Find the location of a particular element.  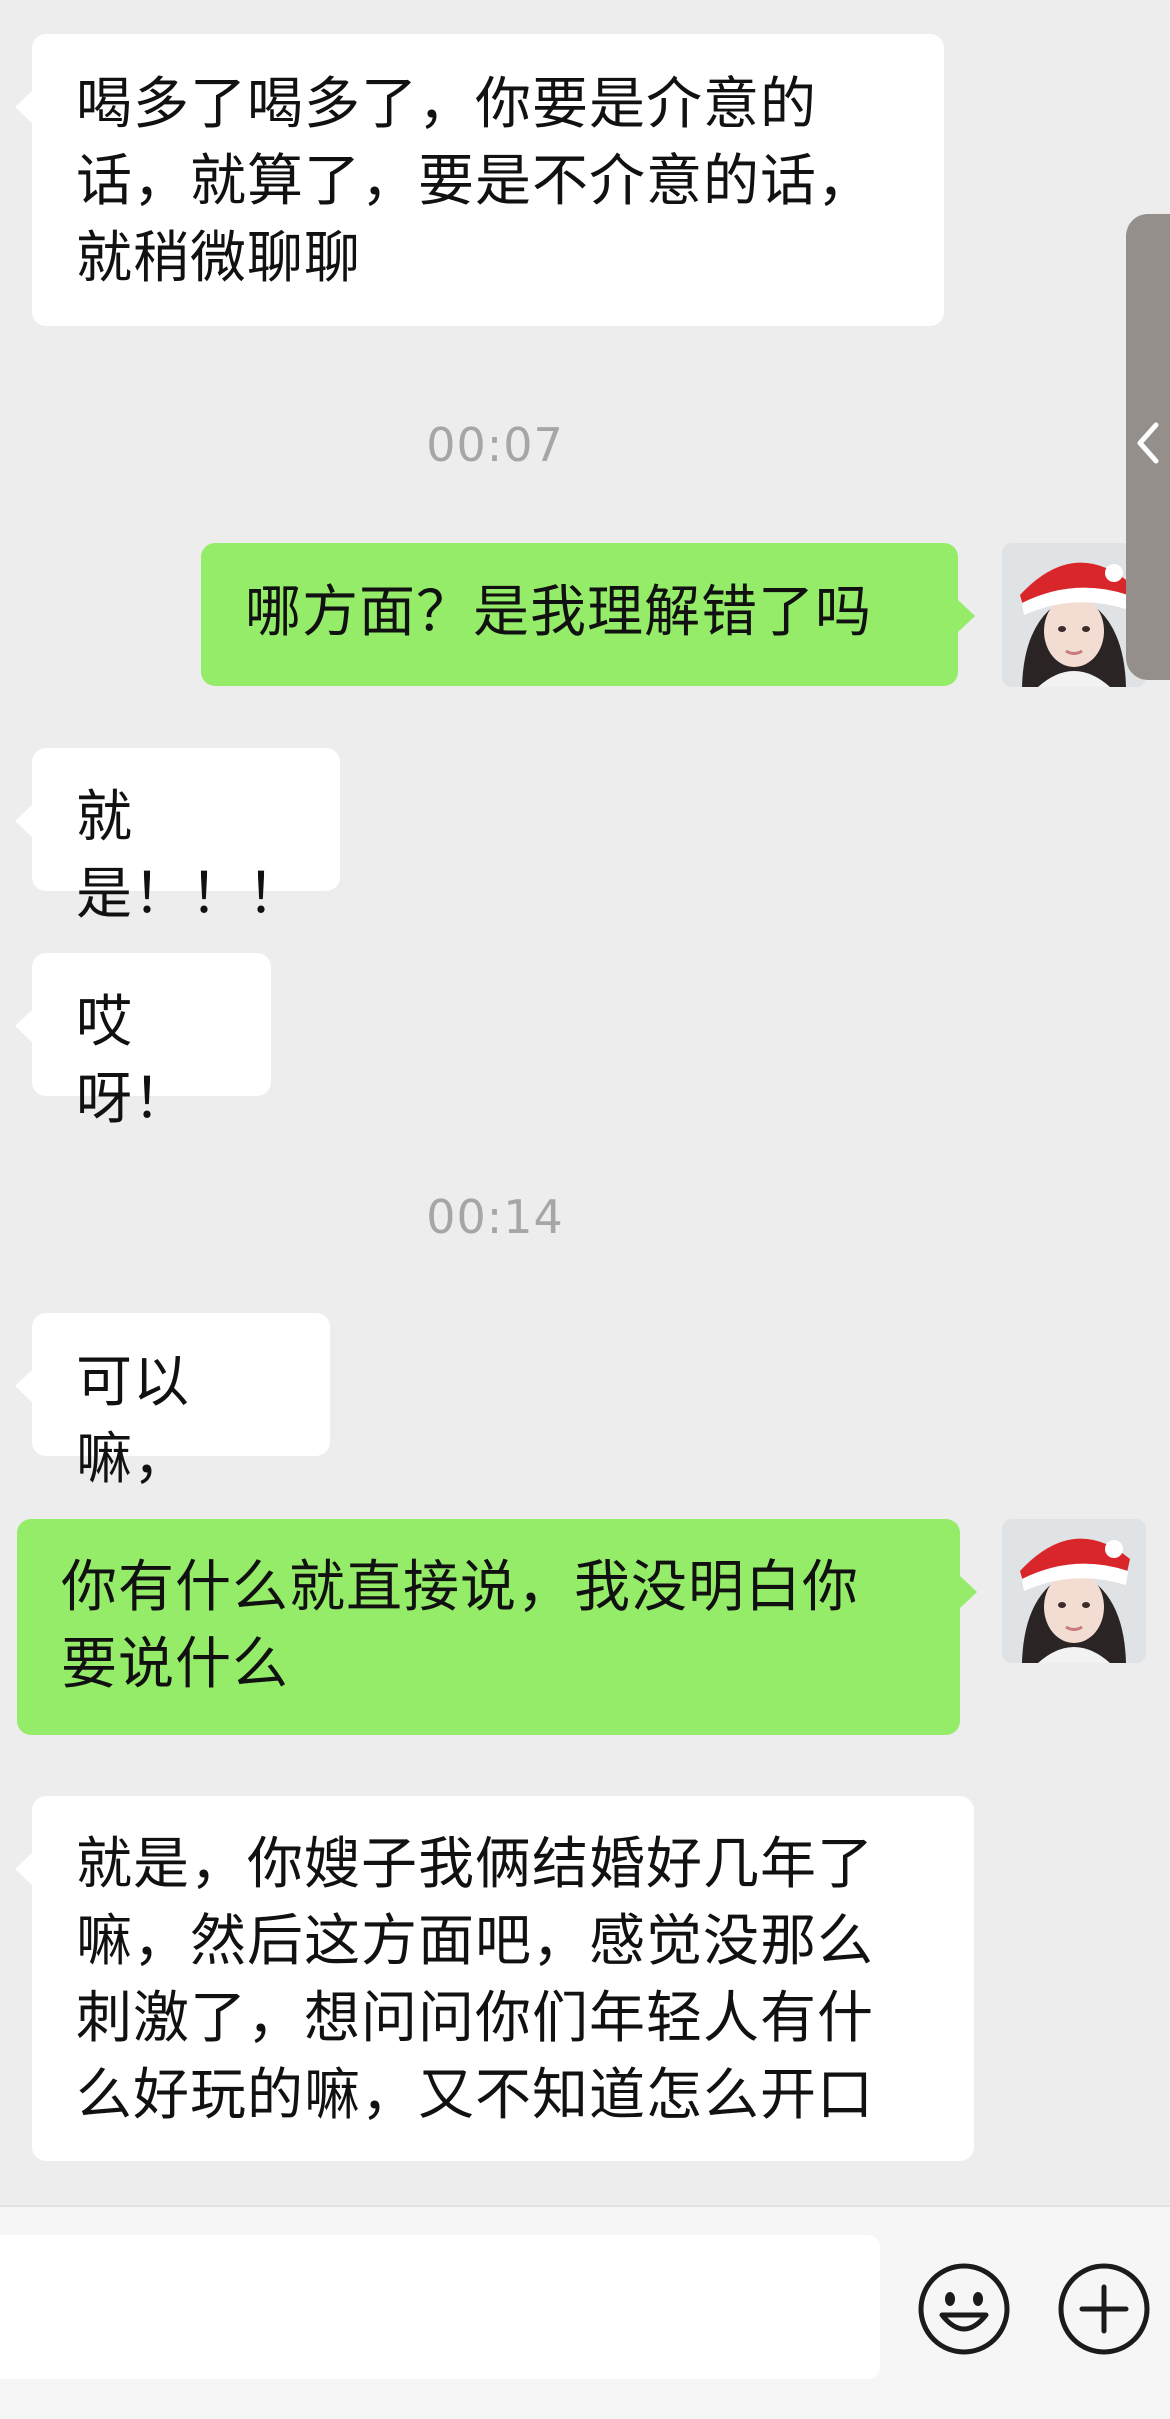

message-outgoing: 哪方面？是我理解错了吗 is located at coordinates (588, 614).